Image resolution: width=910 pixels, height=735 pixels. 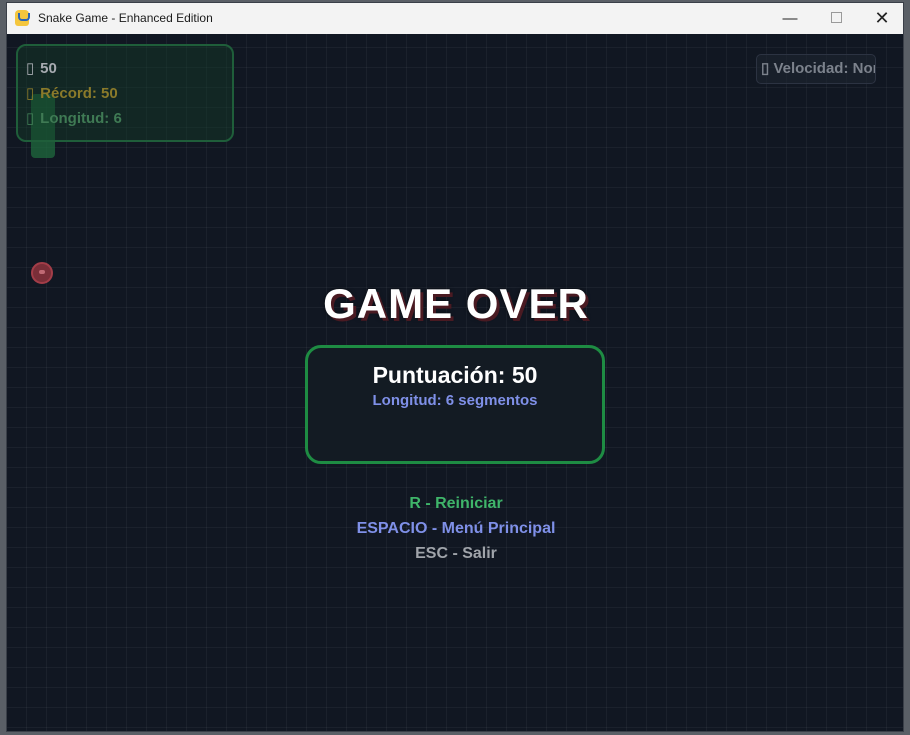 I want to click on maximize-icon, so click(x=836, y=18).